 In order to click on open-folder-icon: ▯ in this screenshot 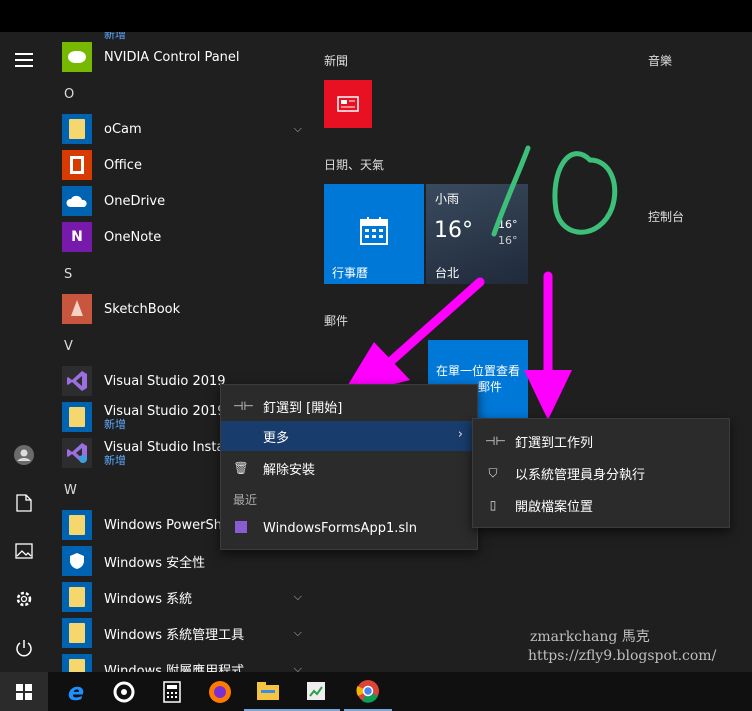, I will do `click(493, 505)`.